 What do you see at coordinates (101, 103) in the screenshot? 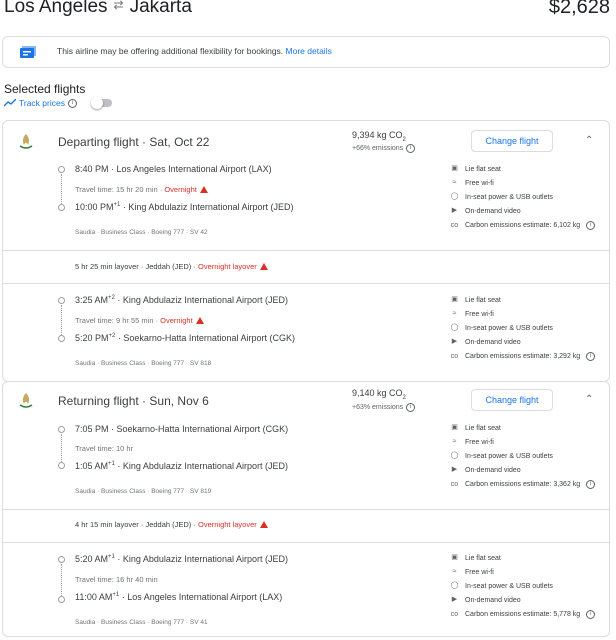
I see `track-prices-toggle` at bounding box center [101, 103].